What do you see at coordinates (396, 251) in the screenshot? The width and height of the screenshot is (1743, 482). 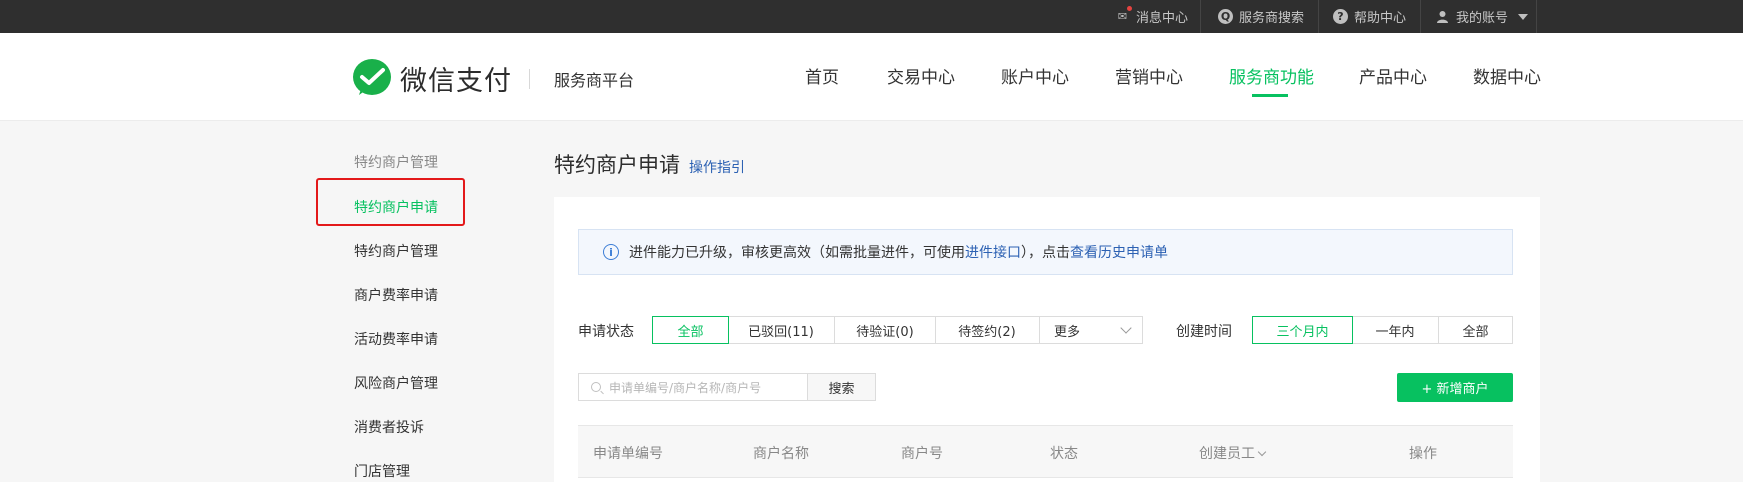 I see `sidebar-item-merchant-management: 特约商户管理` at bounding box center [396, 251].